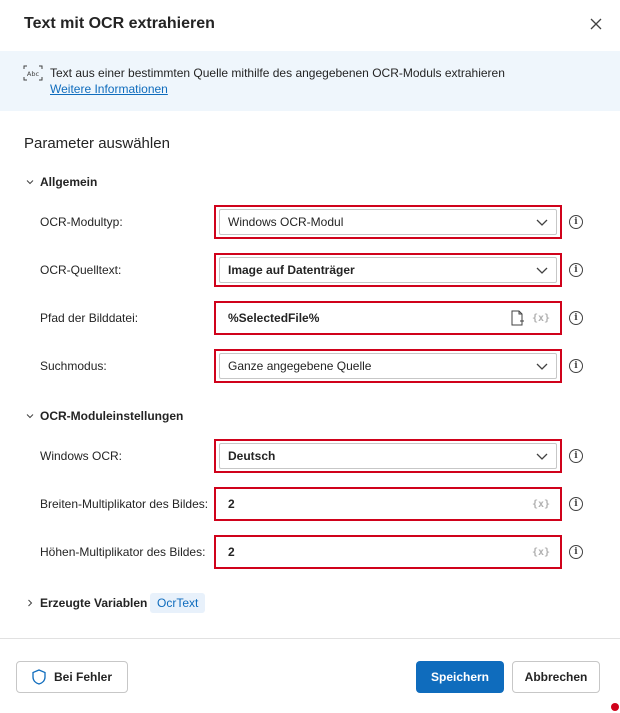  What do you see at coordinates (388, 552) in the screenshot?
I see `height-multiplier-input: 2 {x}` at bounding box center [388, 552].